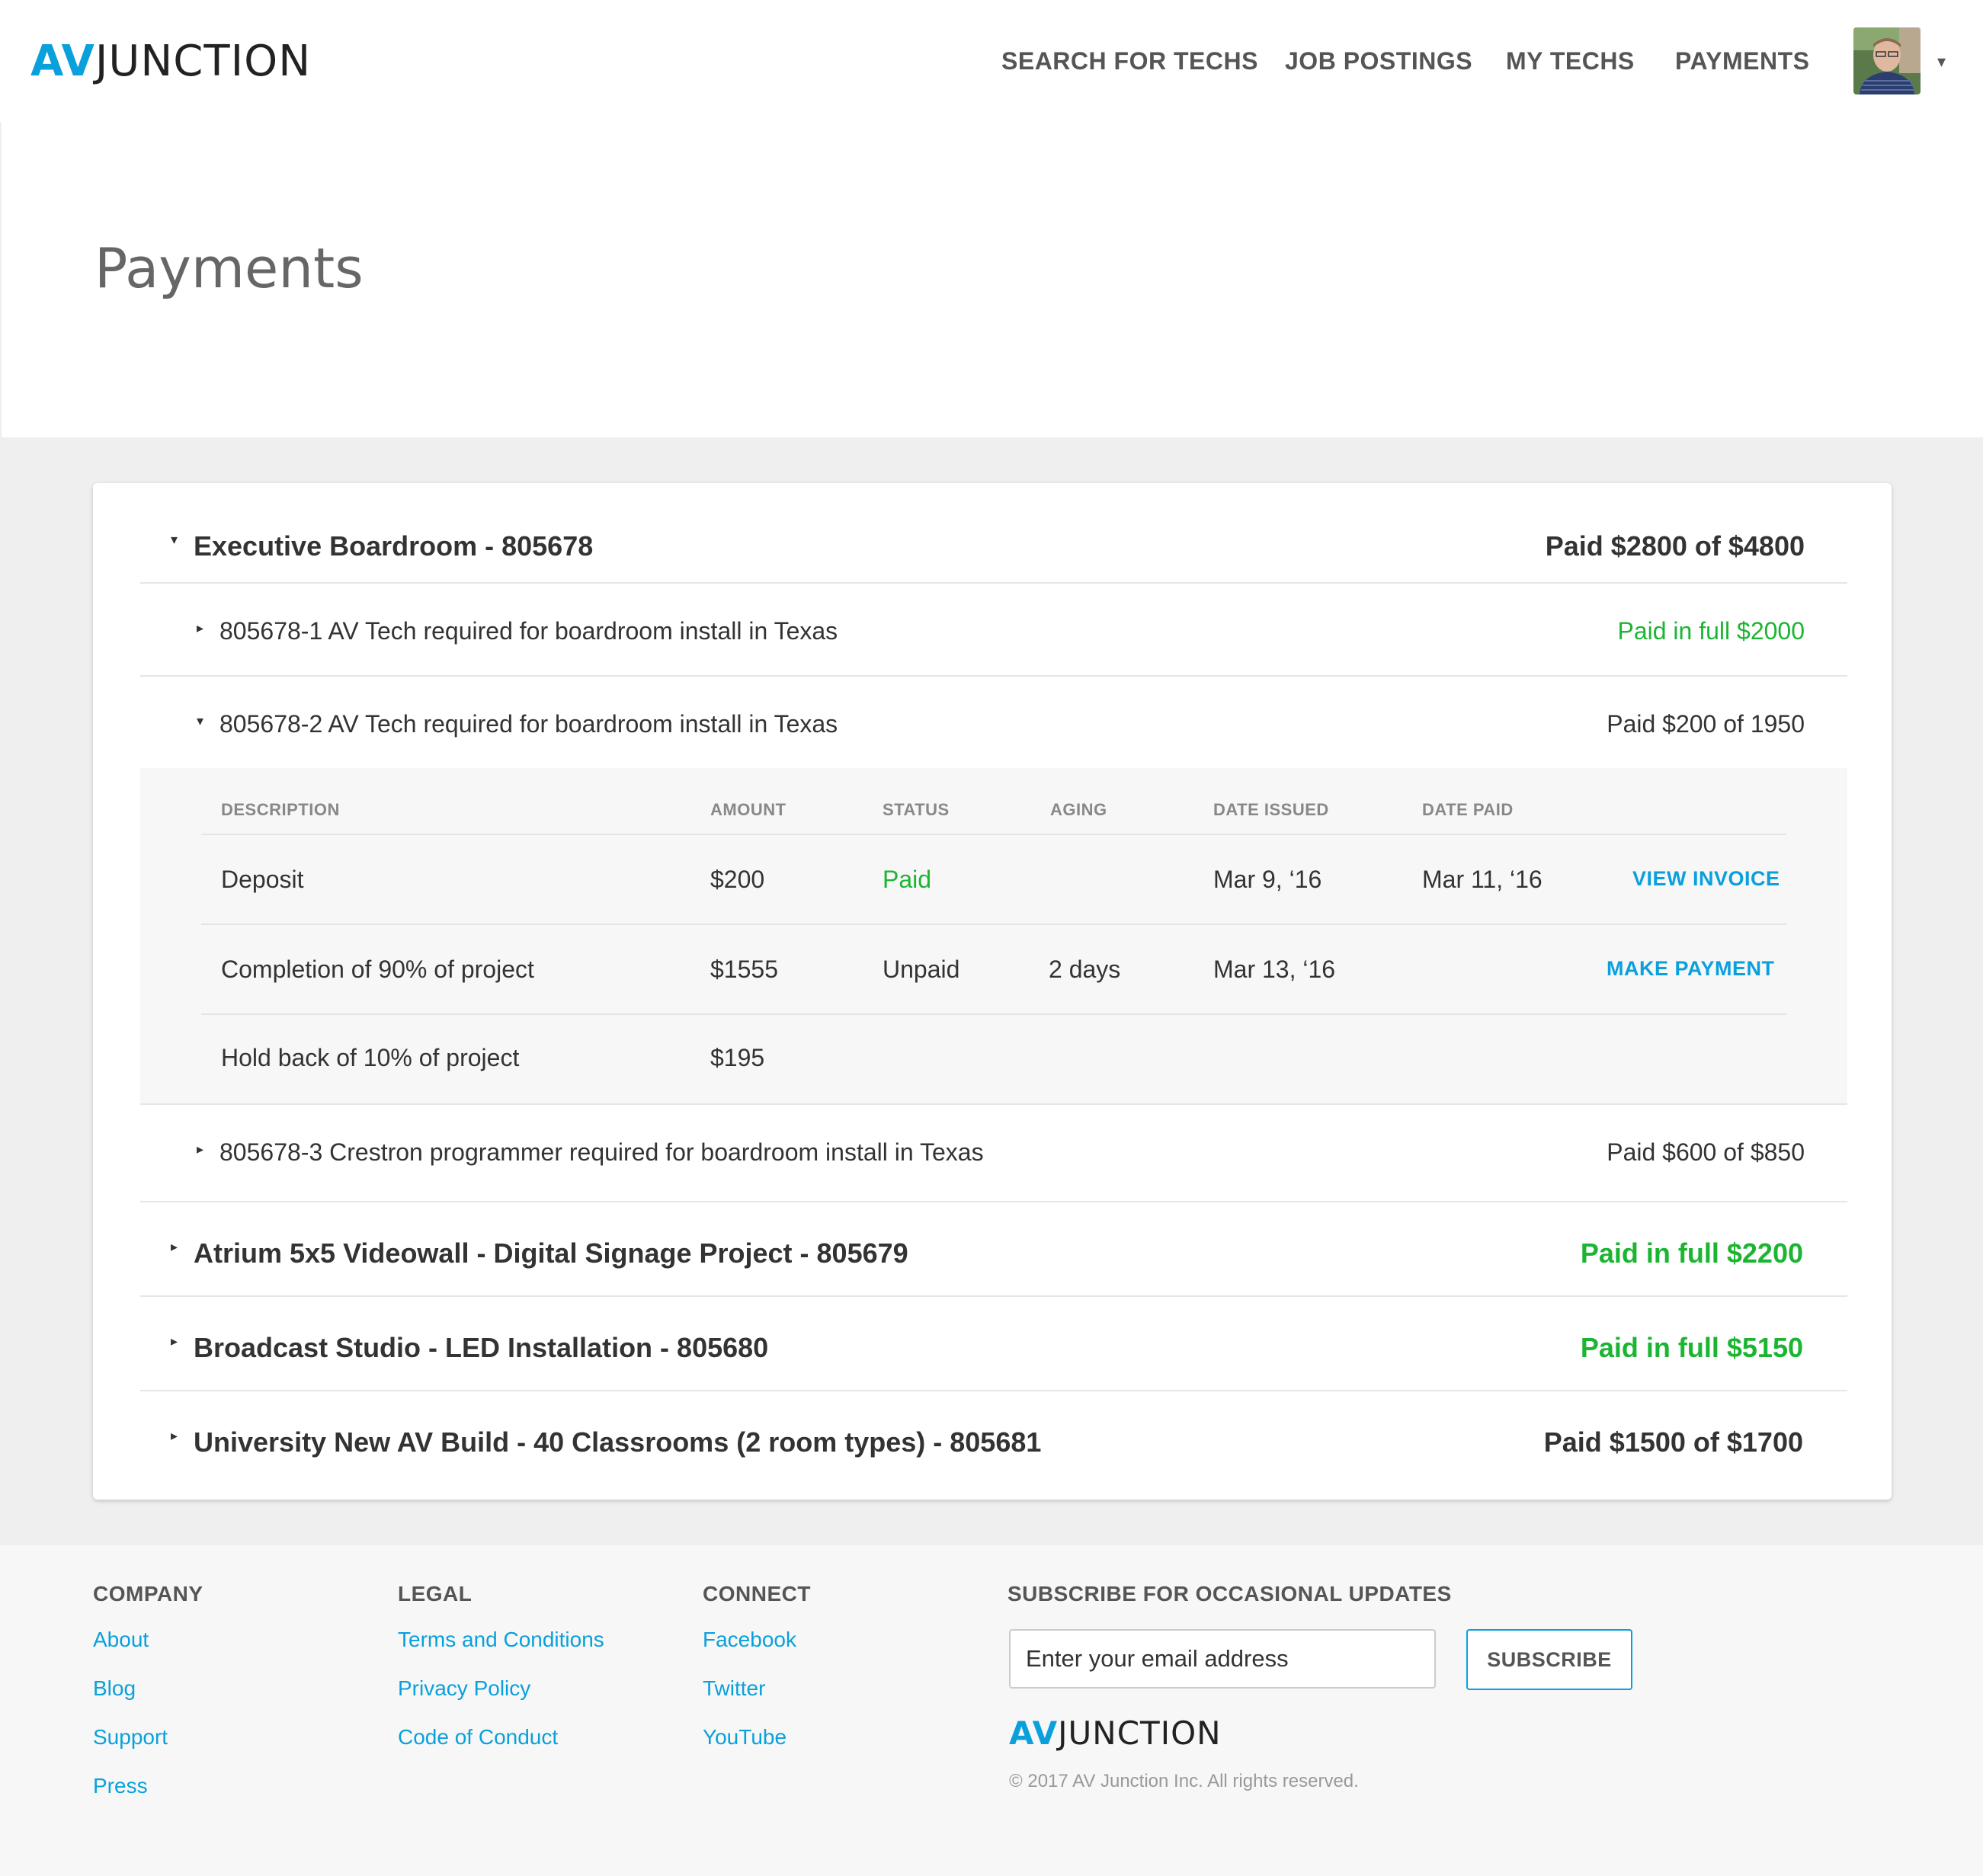 This screenshot has height=1876, width=1983. I want to click on column-header-date-paid: DATE PAID, so click(1468, 809).